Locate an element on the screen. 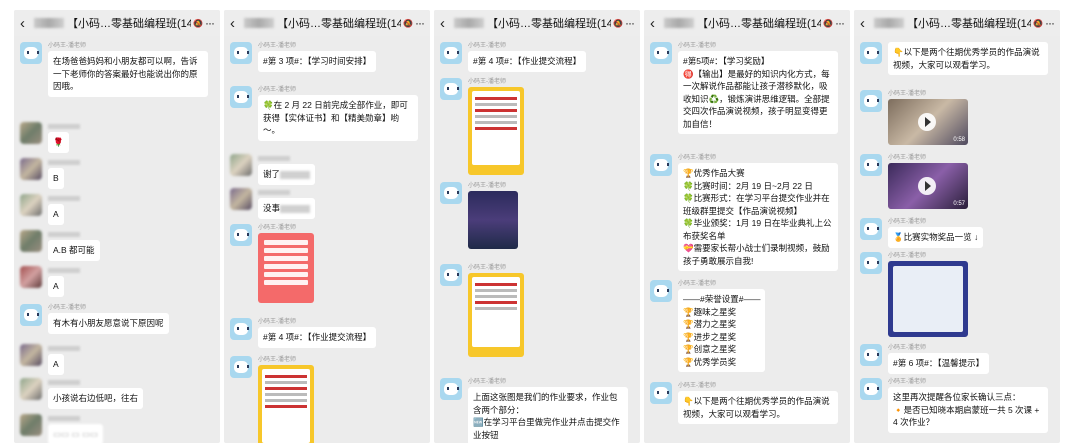  video-thumbnail: 0:57 is located at coordinates (928, 186).